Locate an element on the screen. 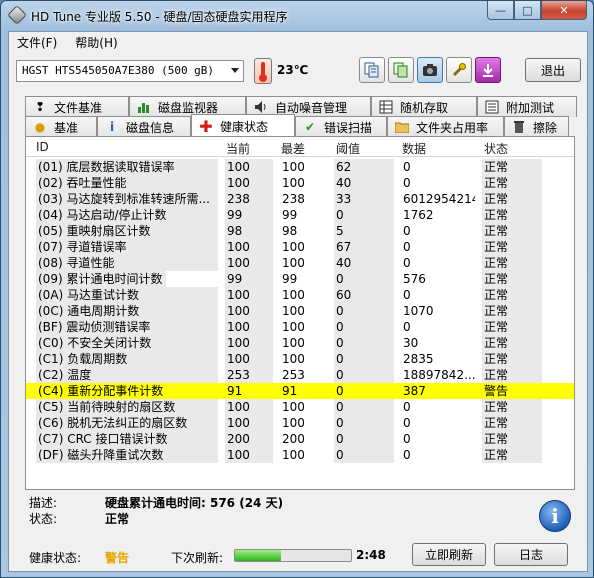 The width and height of the screenshot is (594, 578). menu-help: 帮助(H) is located at coordinates (92, 42).